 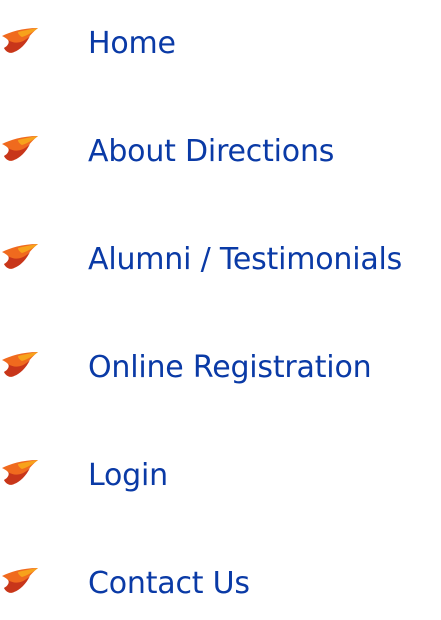 I want to click on nav-item-label: About Directions, so click(x=211, y=152).